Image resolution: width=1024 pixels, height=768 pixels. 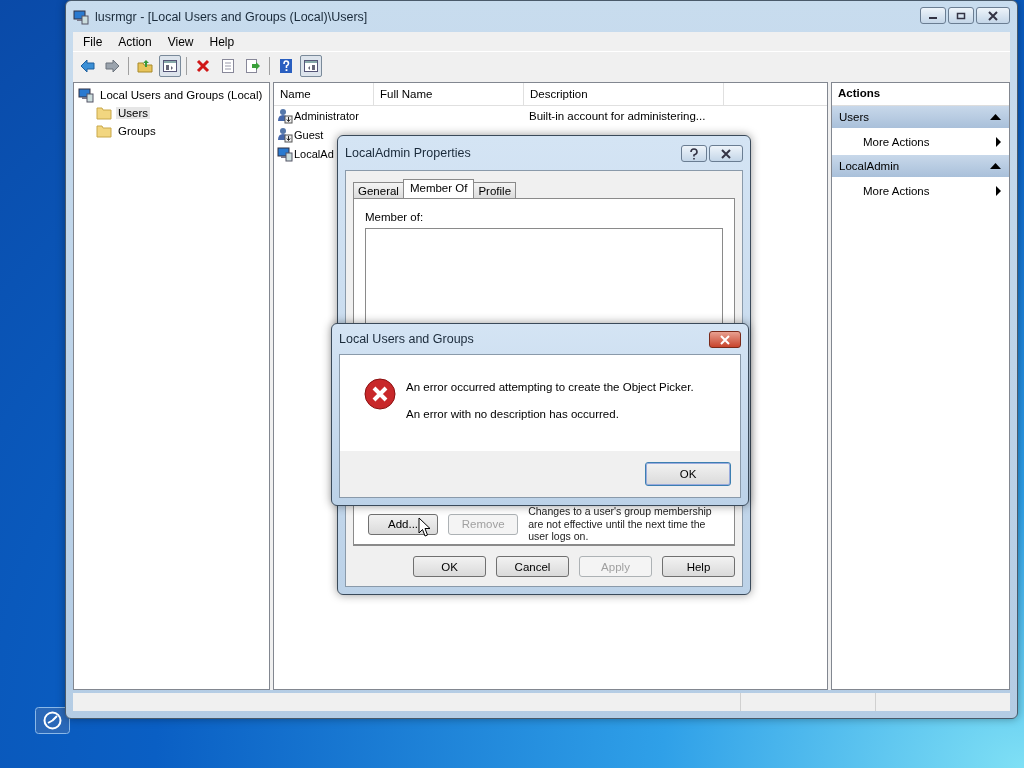 I want to click on help-button, so click(x=694, y=153).